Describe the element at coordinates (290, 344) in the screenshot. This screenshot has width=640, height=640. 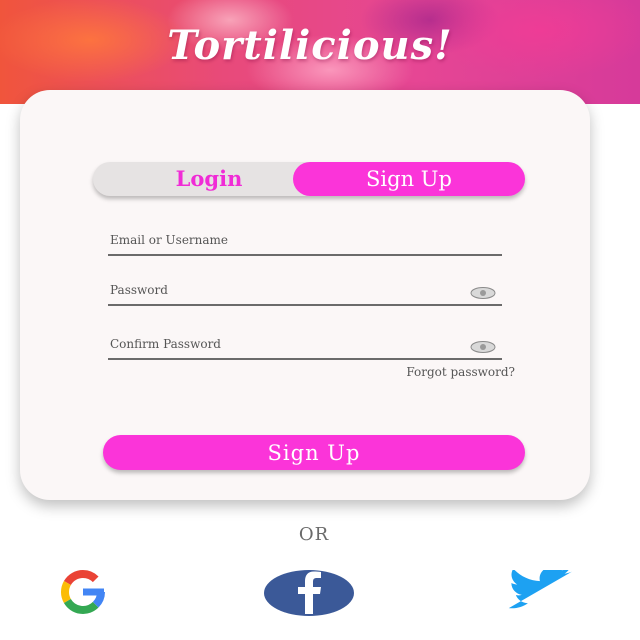
I see `confirm-password-input` at that location.